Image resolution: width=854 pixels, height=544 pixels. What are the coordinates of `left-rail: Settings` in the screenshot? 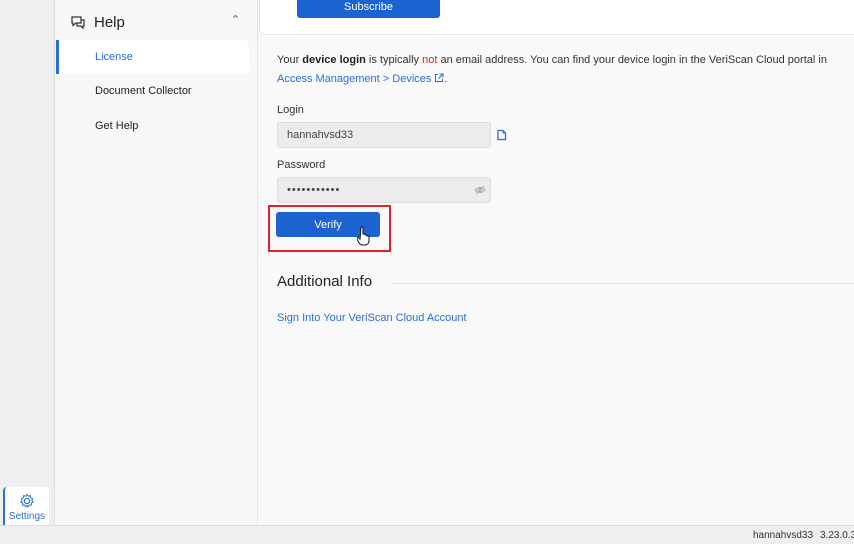 It's located at (27, 265).